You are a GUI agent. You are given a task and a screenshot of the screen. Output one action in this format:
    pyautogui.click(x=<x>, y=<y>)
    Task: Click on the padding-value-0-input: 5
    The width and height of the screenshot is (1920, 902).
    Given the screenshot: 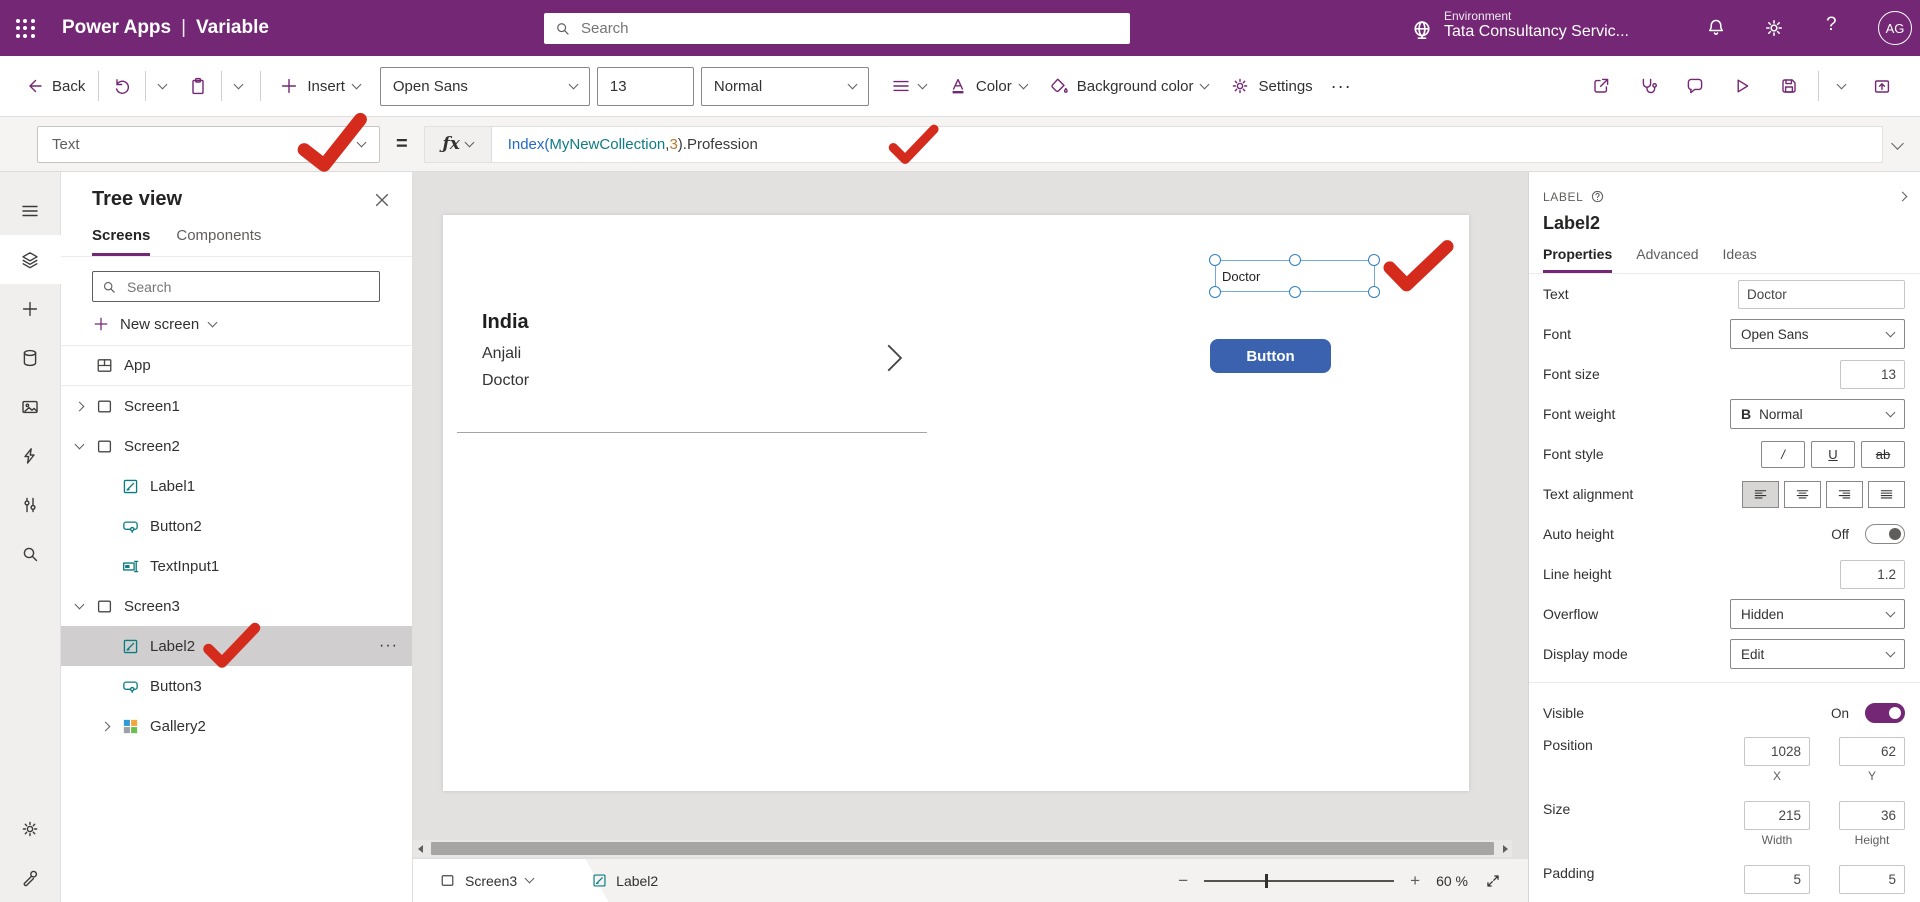 What is the action you would take?
    pyautogui.click(x=1777, y=879)
    